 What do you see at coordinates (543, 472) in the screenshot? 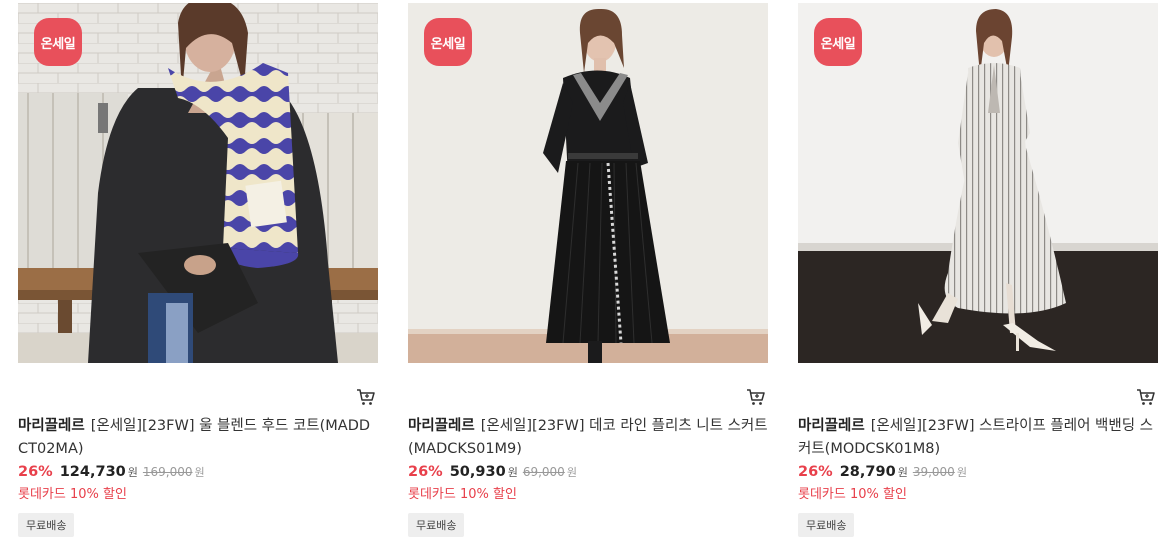
I see `original-price: 69,000` at bounding box center [543, 472].